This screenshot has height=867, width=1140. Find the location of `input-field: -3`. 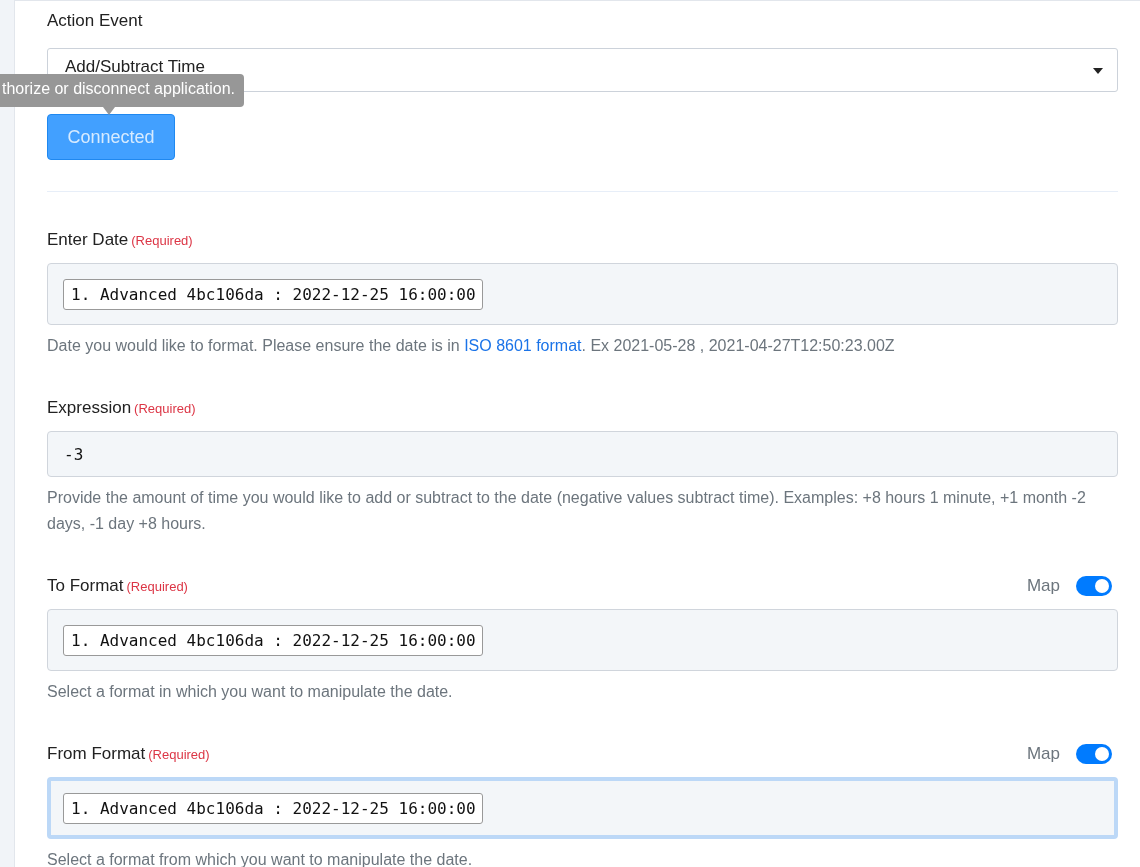

input-field: -3 is located at coordinates (582, 454).